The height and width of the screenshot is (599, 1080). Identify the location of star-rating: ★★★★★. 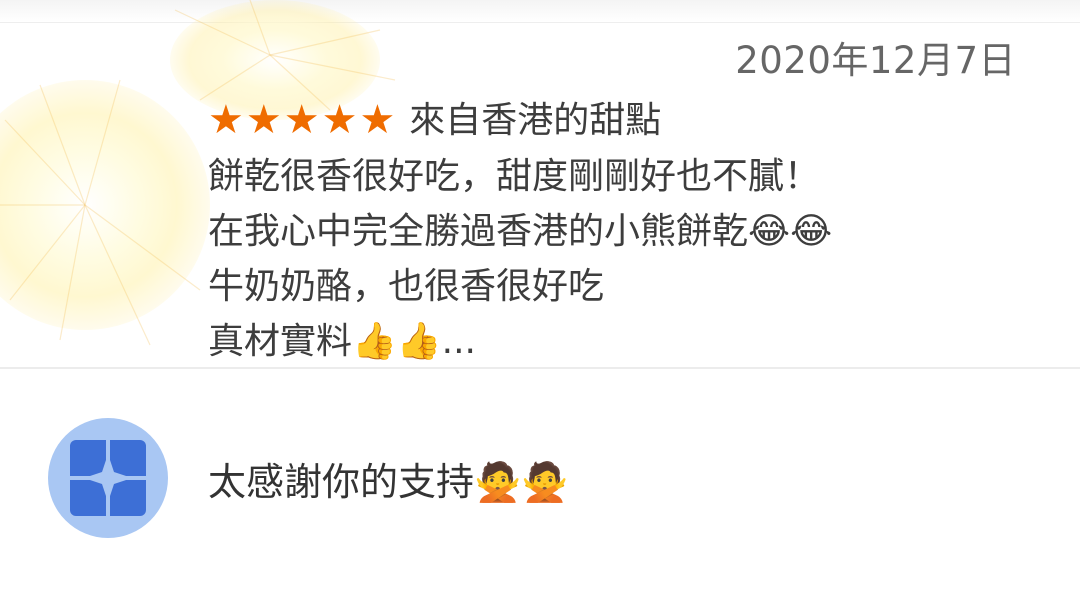
(303, 120).